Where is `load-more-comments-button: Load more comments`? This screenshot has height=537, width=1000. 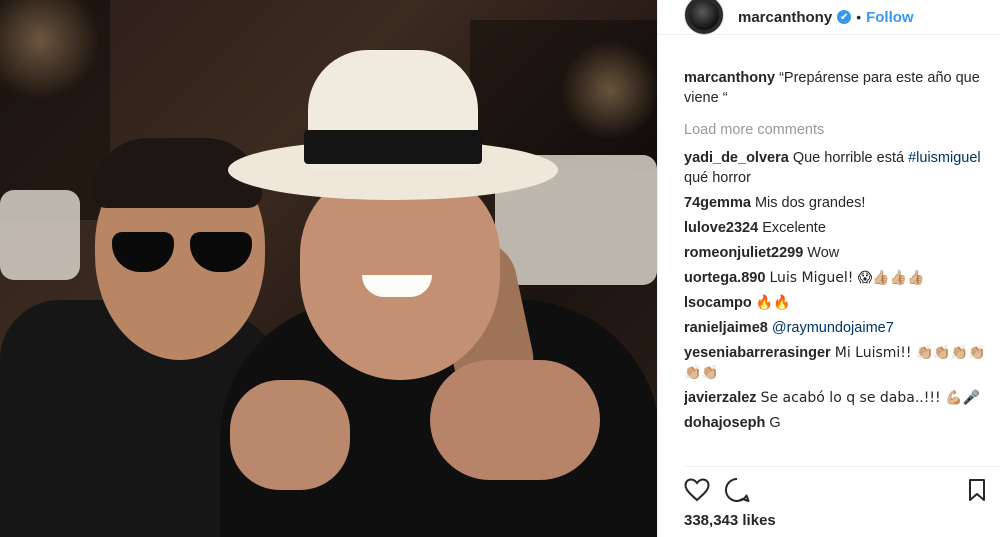 load-more-comments-button: Load more comments is located at coordinates (835, 130).